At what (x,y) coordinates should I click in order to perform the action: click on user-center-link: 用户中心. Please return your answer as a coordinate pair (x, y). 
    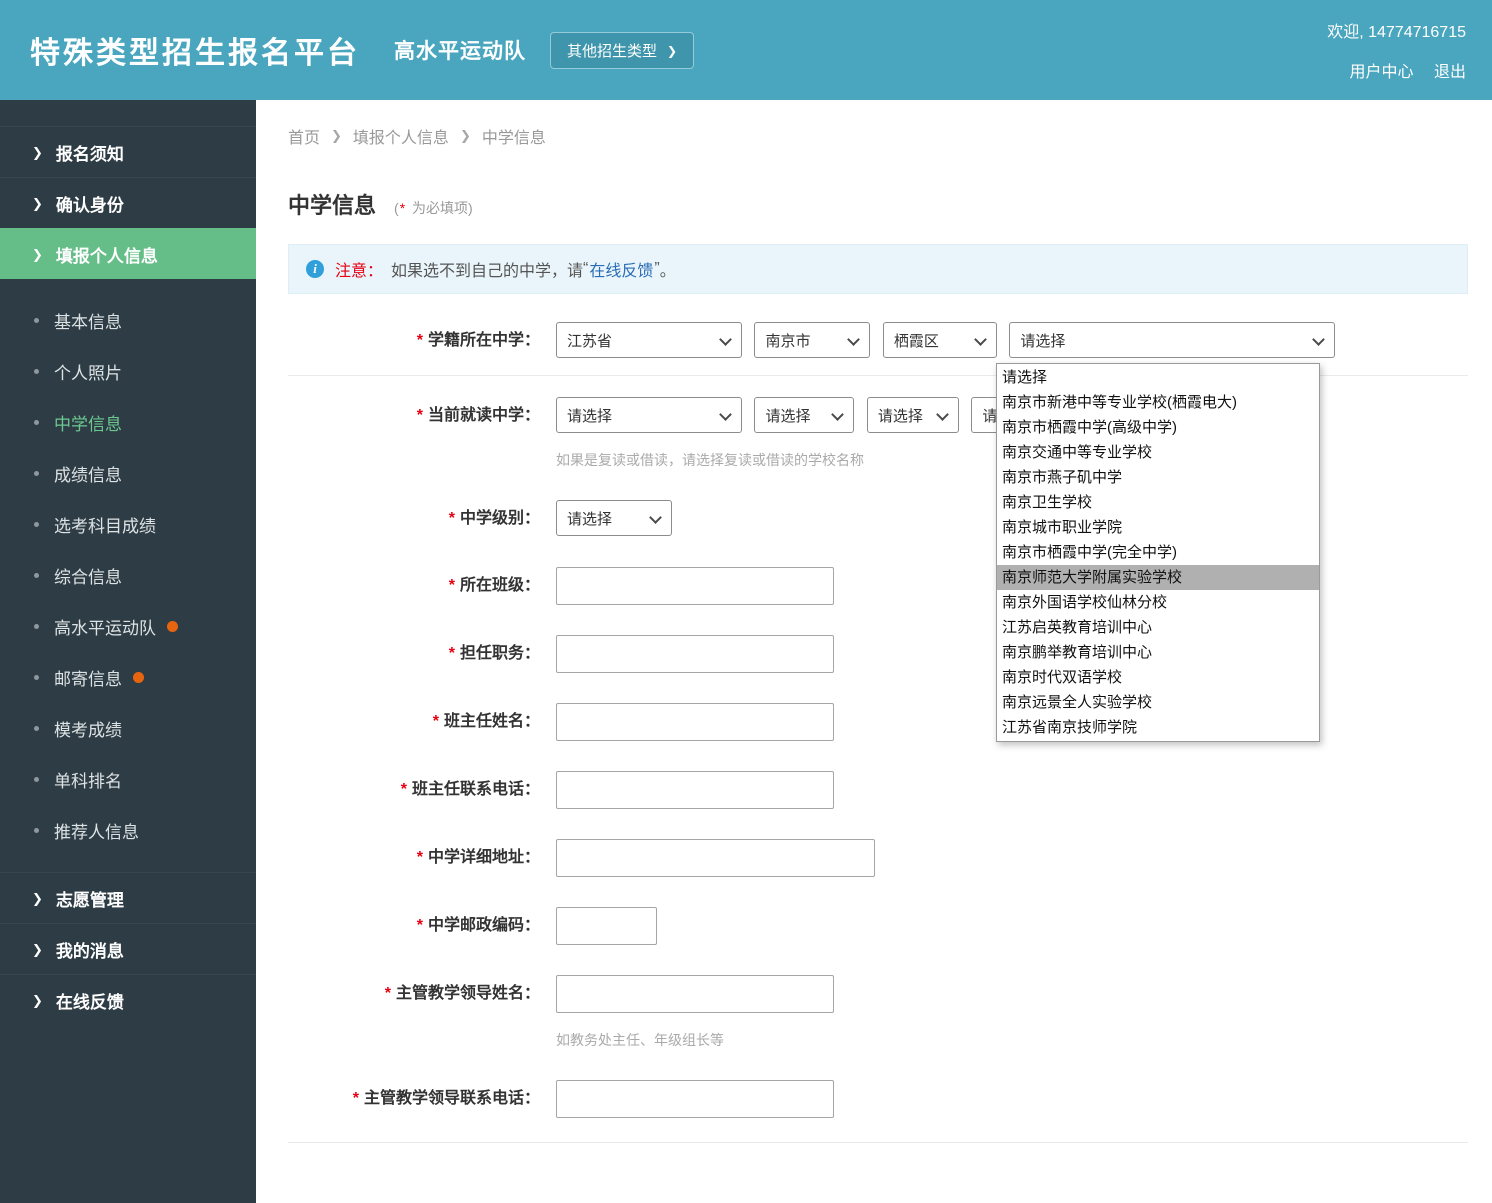
    Looking at the image, I should click on (1382, 72).